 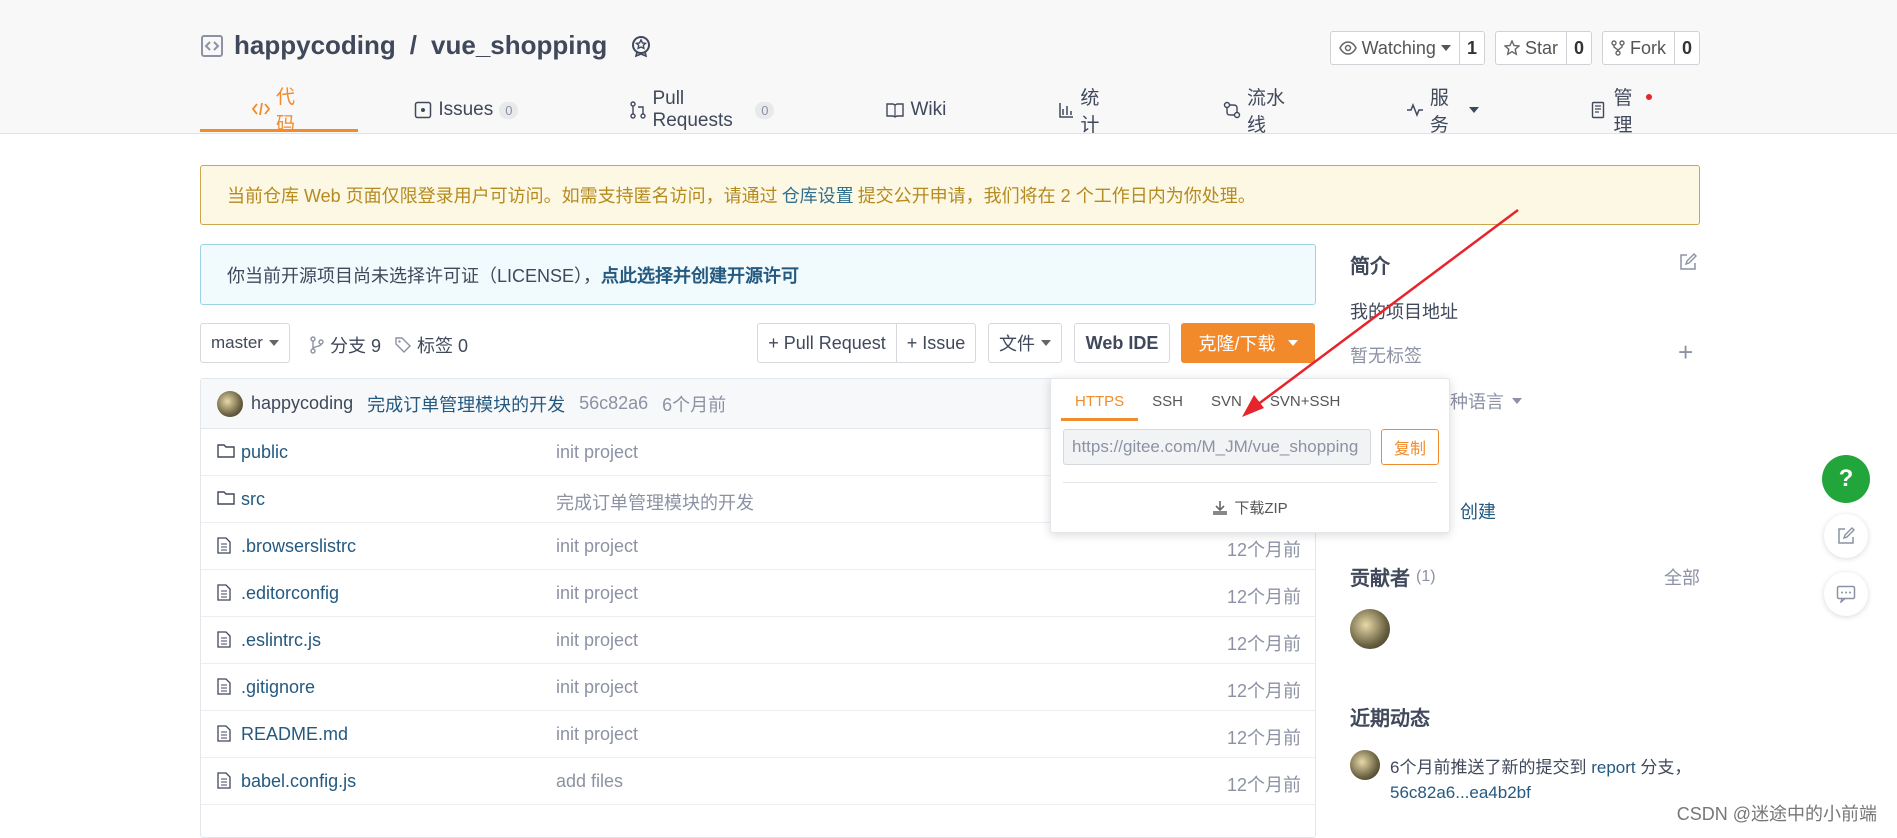 I want to click on feedback-button, so click(x=1846, y=536).